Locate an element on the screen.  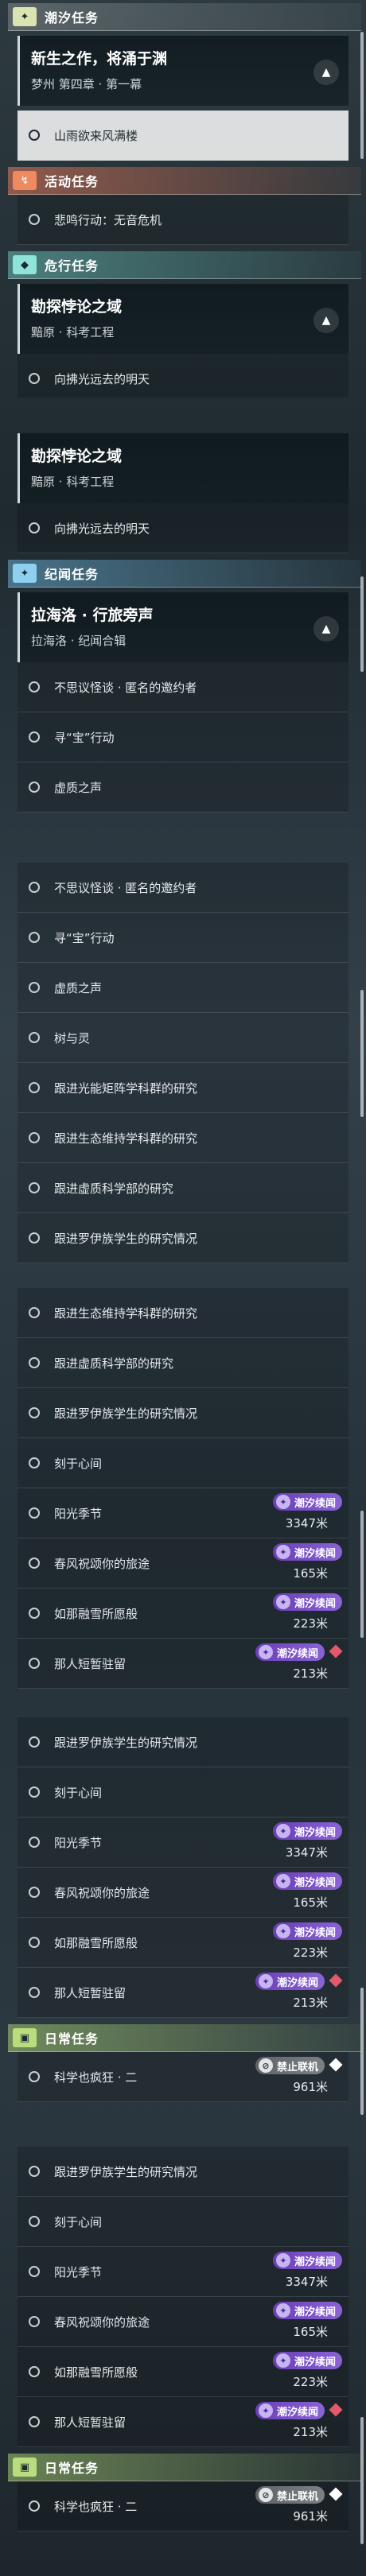
distance: 165米 is located at coordinates (310, 1574).